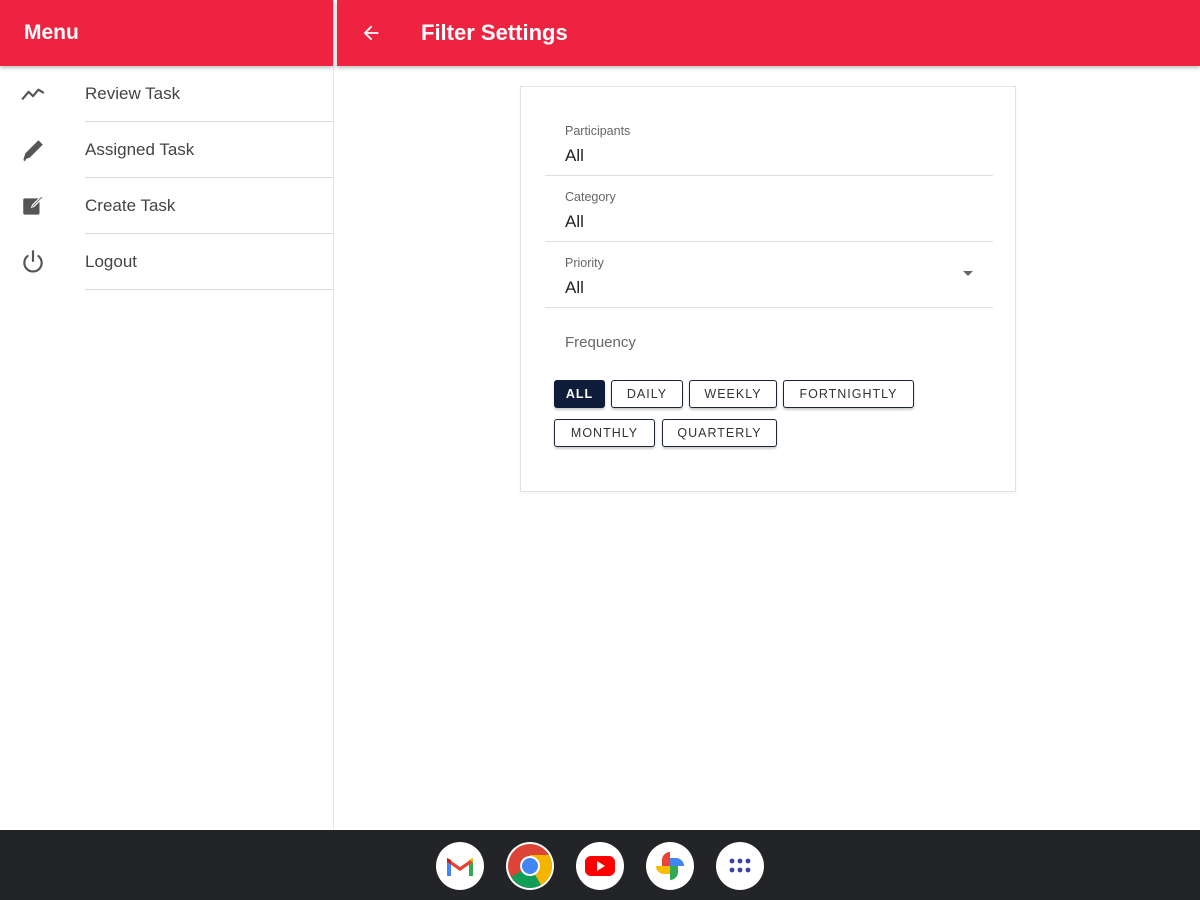 Image resolution: width=1200 pixels, height=900 pixels. What do you see at coordinates (166, 262) in the screenshot?
I see `menu-item-logout: Logout` at bounding box center [166, 262].